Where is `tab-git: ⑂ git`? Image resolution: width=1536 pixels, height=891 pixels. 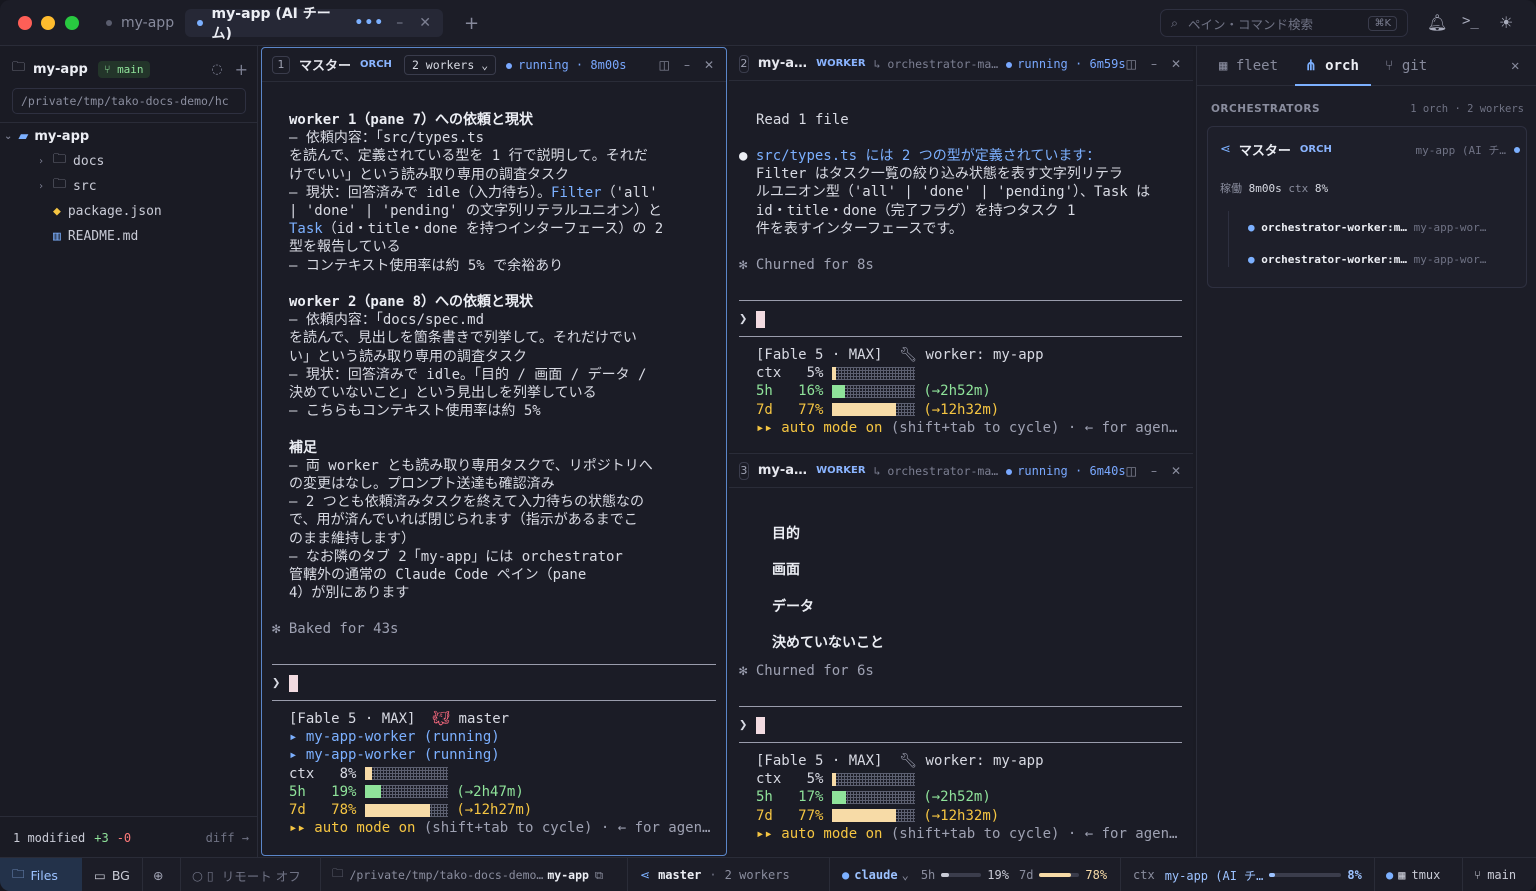
tab-git: ⑂ git is located at coordinates (1406, 66).